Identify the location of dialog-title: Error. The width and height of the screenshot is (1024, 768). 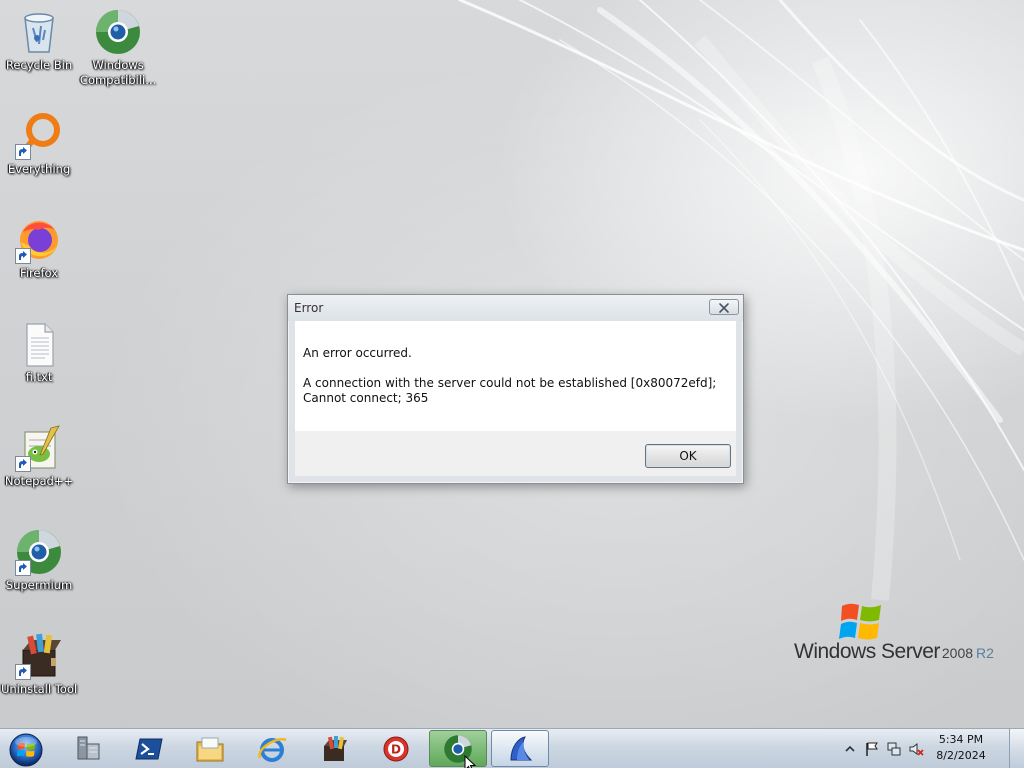
(309, 308).